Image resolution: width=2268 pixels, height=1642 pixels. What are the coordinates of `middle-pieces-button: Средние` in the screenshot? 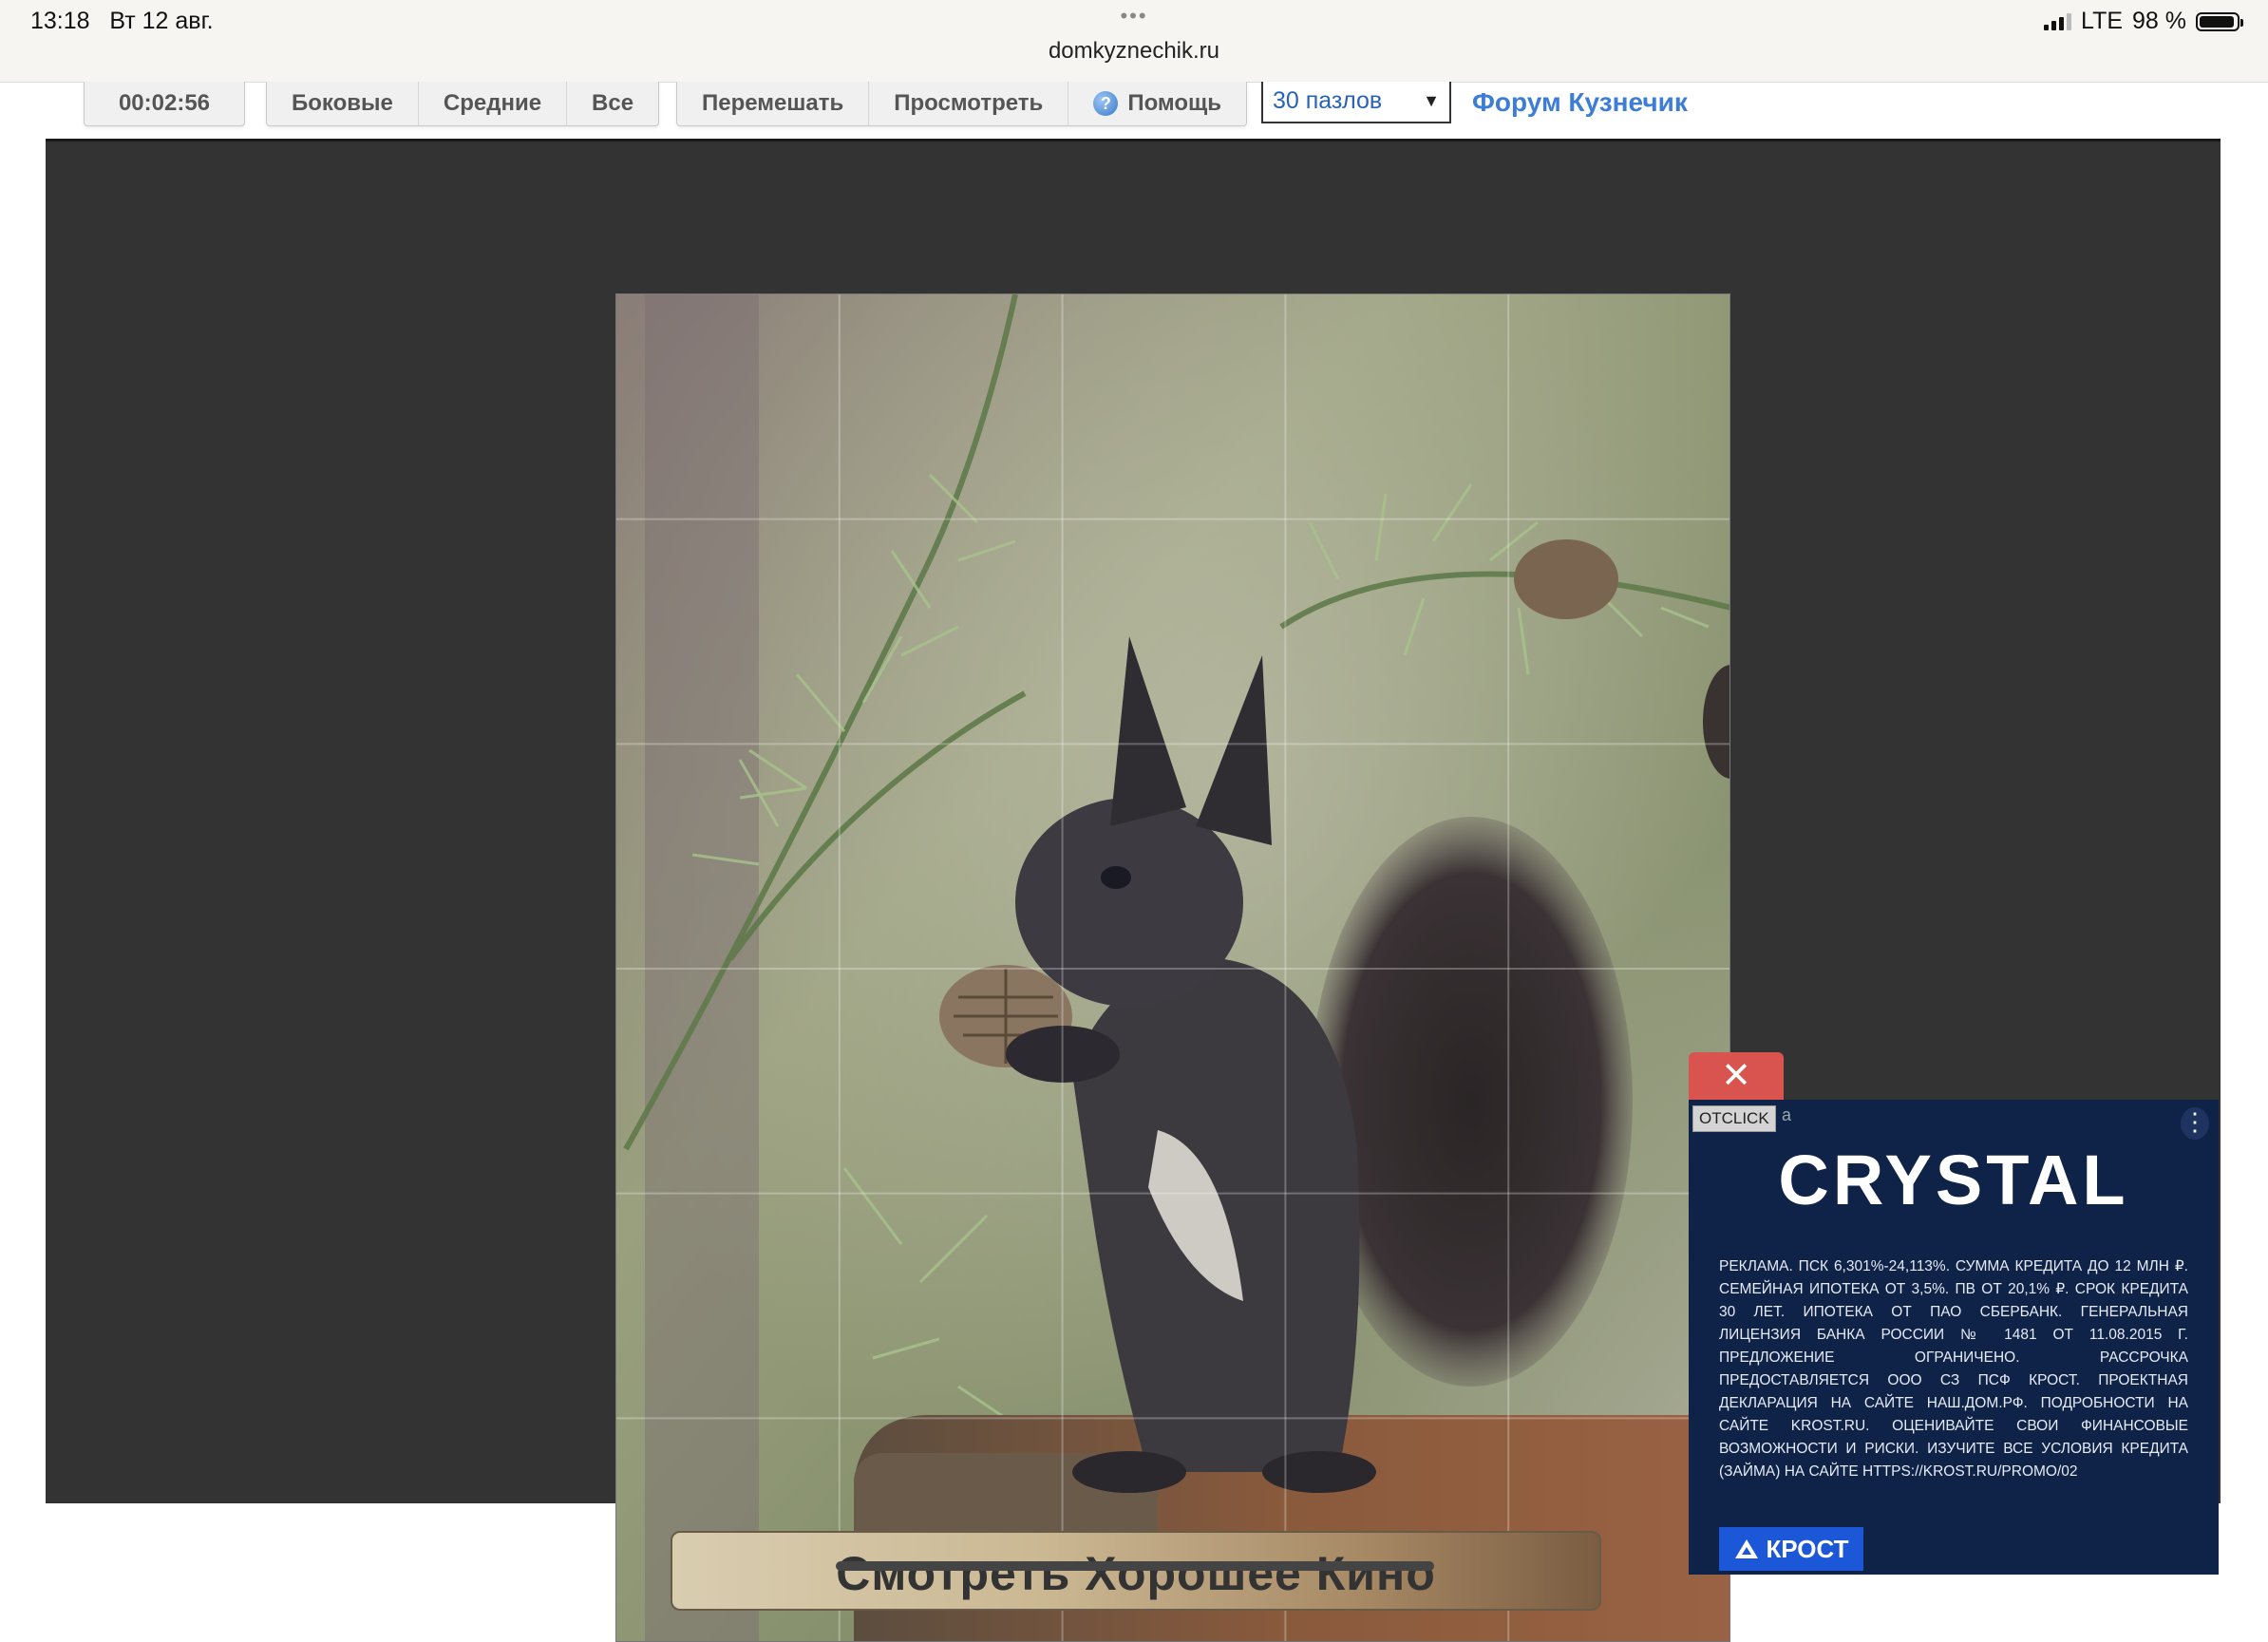 It's located at (492, 103).